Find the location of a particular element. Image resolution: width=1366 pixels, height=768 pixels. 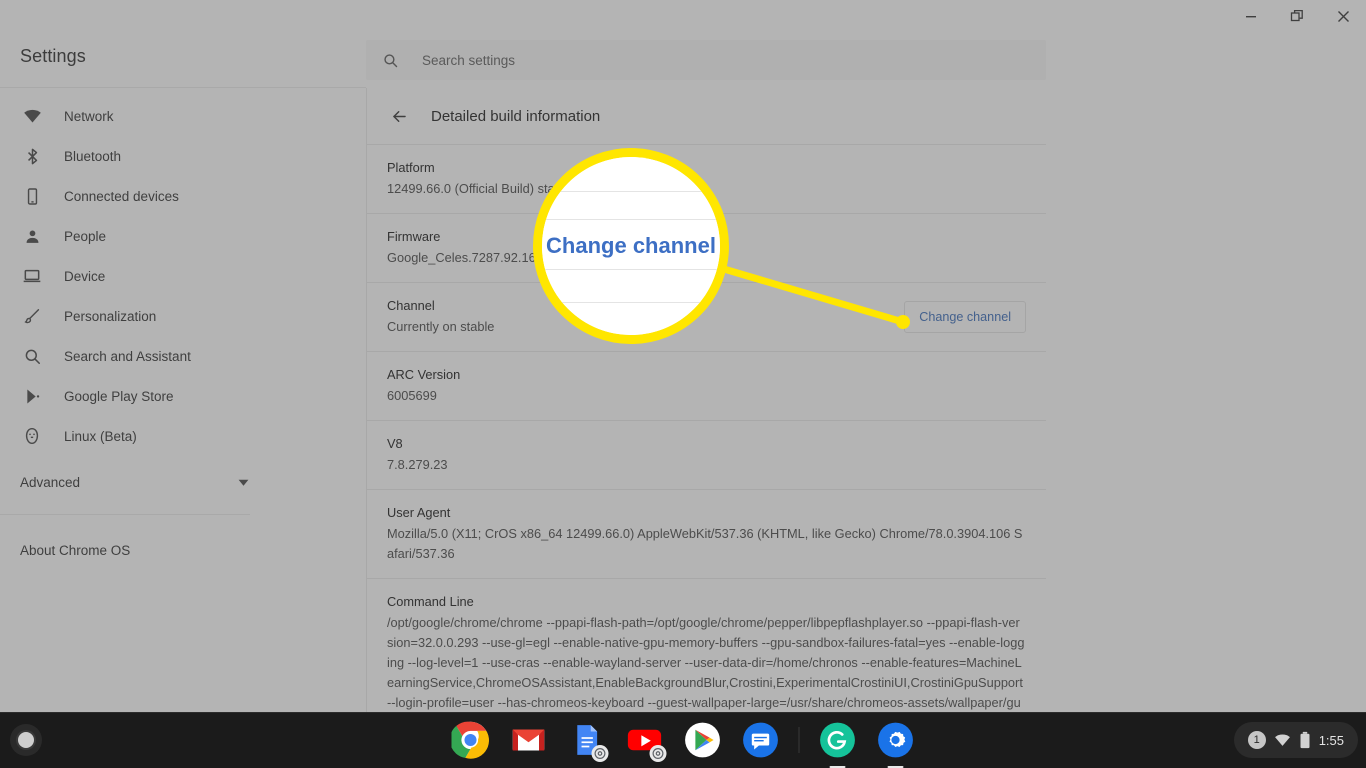

shelf-app-gmail is located at coordinates (529, 740).